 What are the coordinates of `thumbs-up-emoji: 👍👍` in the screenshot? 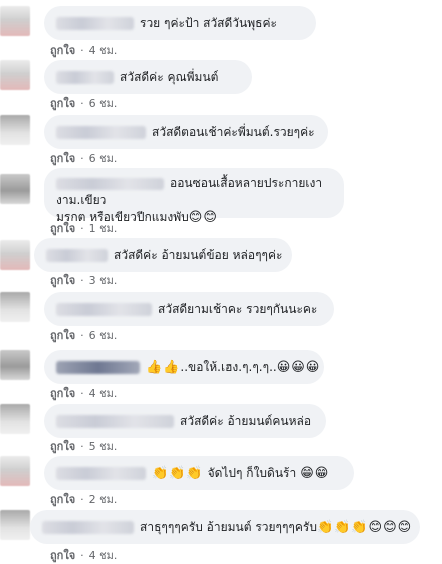 It's located at (163, 367).